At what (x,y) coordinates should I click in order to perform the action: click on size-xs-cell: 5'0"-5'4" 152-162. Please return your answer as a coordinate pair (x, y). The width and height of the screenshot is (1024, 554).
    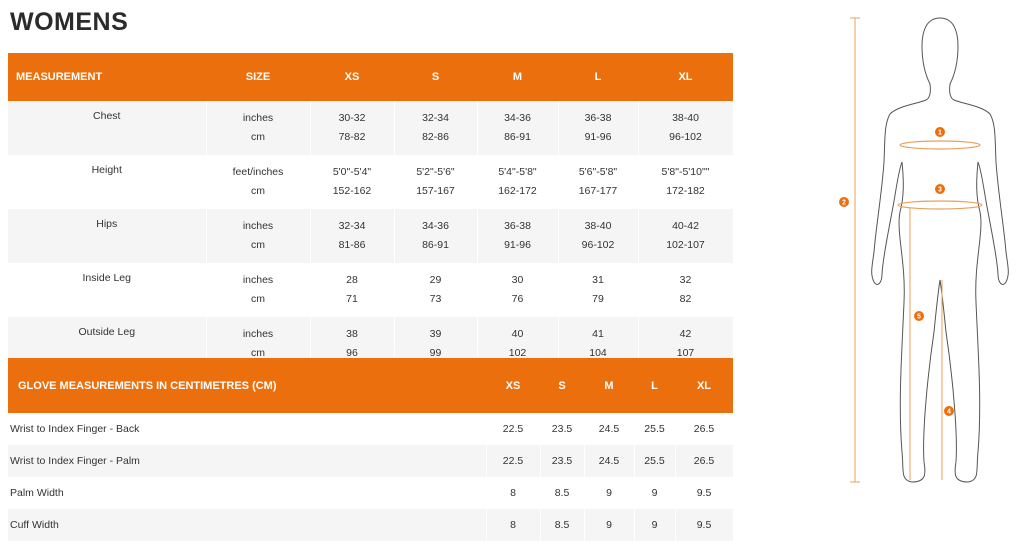
    Looking at the image, I should click on (352, 182).